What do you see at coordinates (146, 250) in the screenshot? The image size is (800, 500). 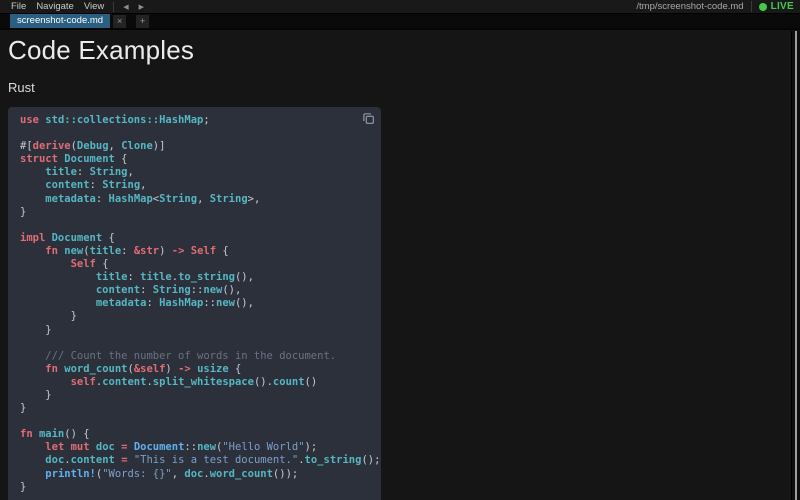 I see `code-token: &str` at bounding box center [146, 250].